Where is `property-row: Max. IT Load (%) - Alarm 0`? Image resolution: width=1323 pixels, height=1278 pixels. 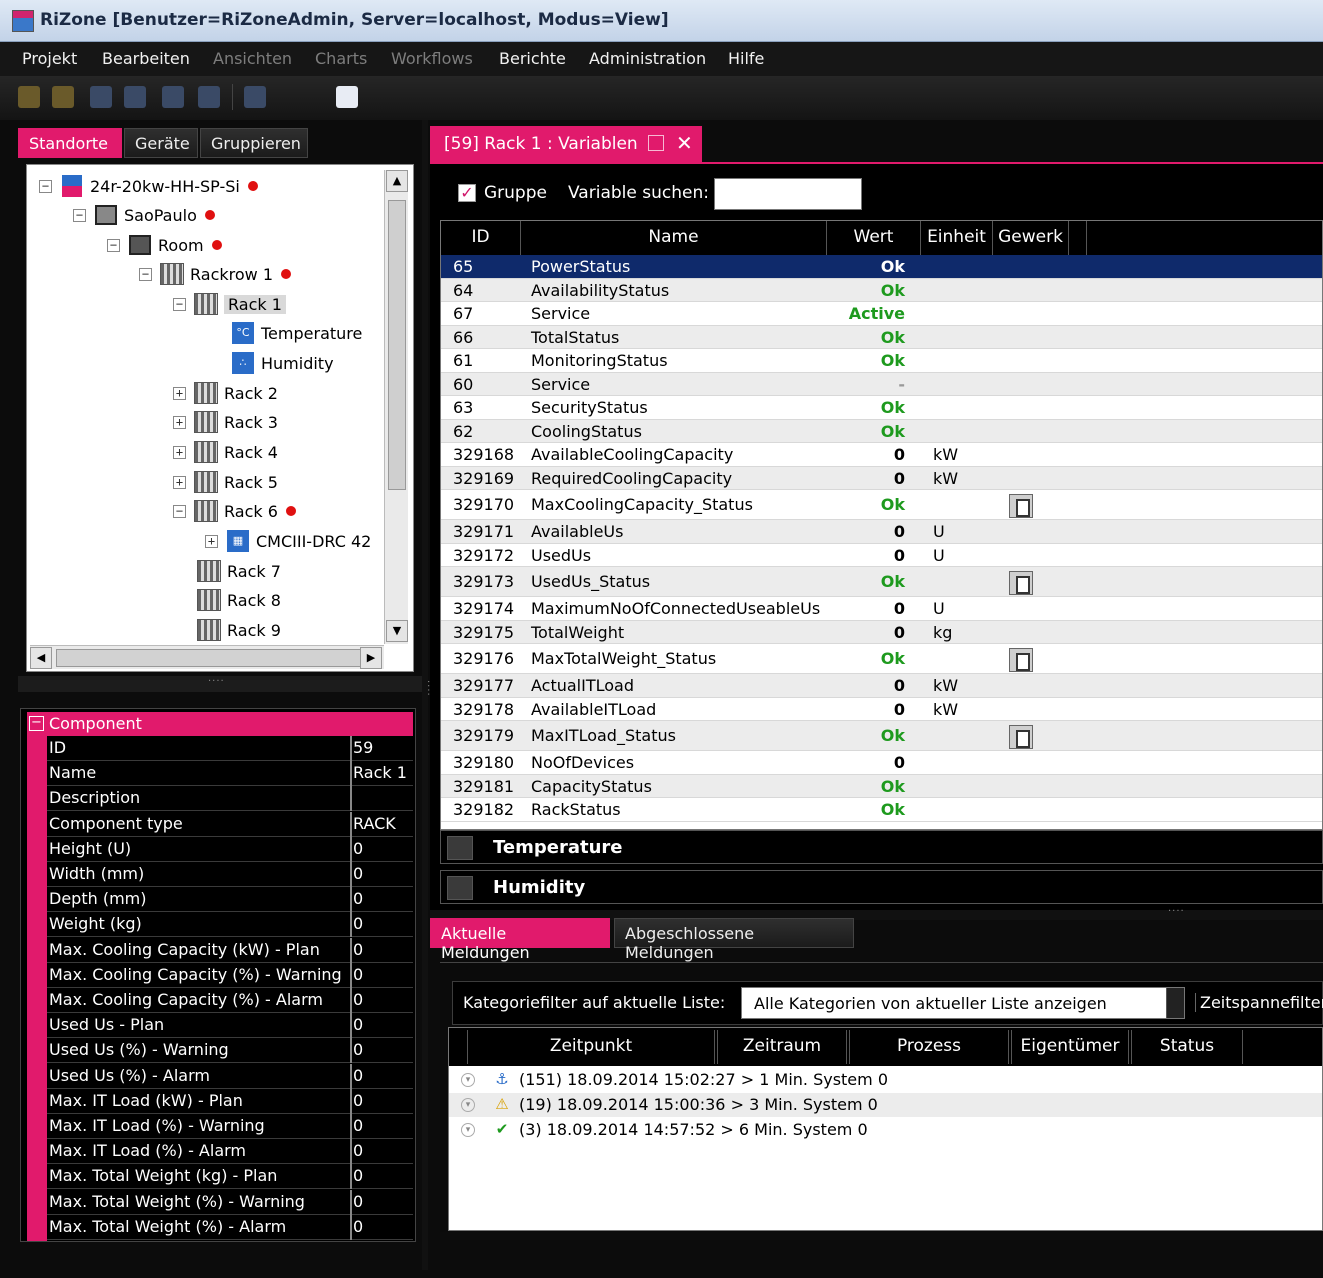 property-row: Max. IT Load (%) - Alarm 0 is located at coordinates (230, 1152).